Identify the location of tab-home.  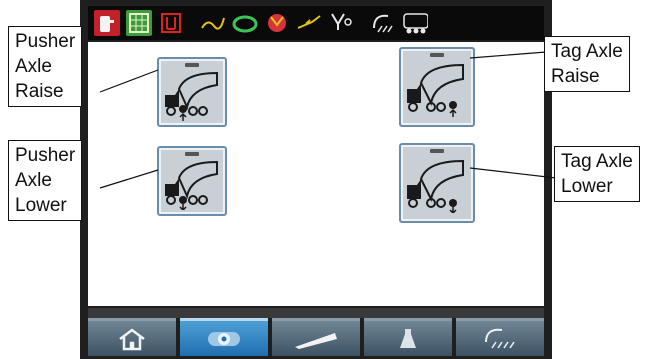
(132, 337).